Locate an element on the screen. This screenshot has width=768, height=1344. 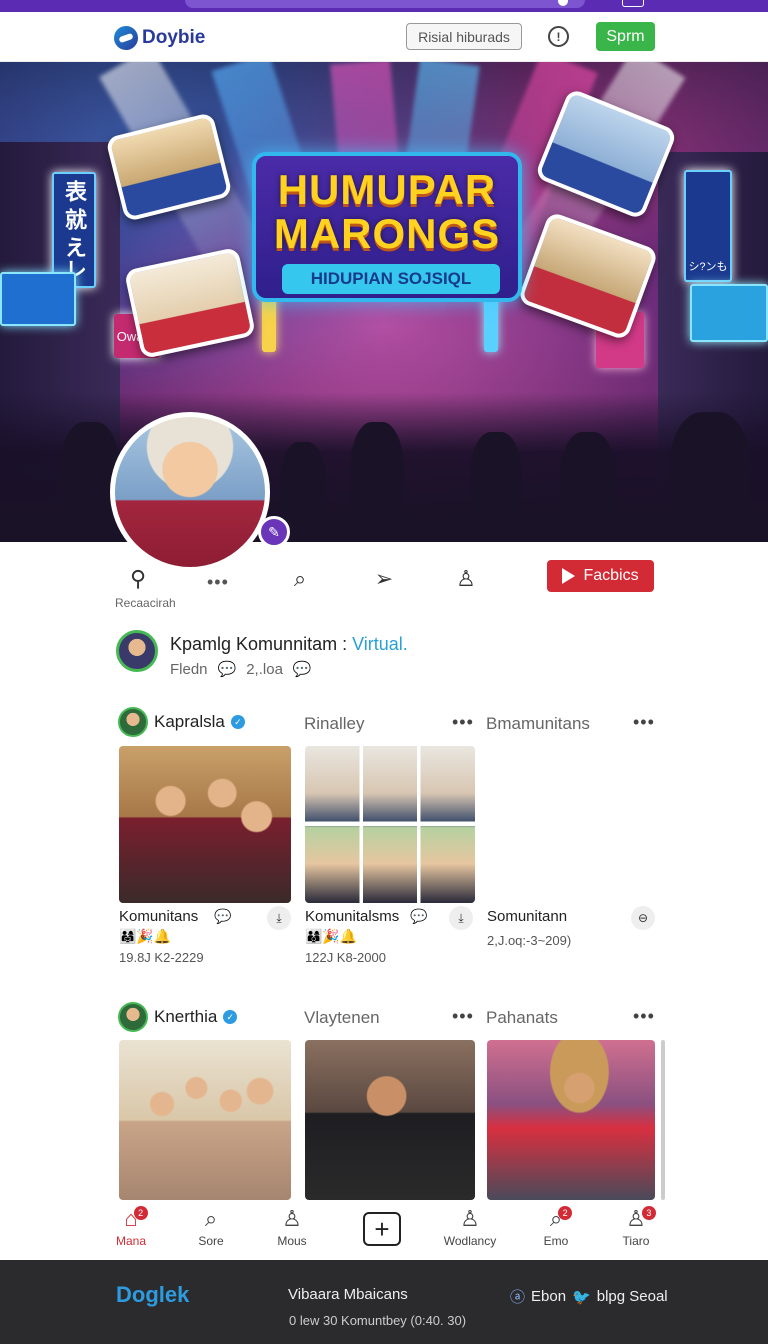
footer-logo: Doglek is located at coordinates (152, 1295).